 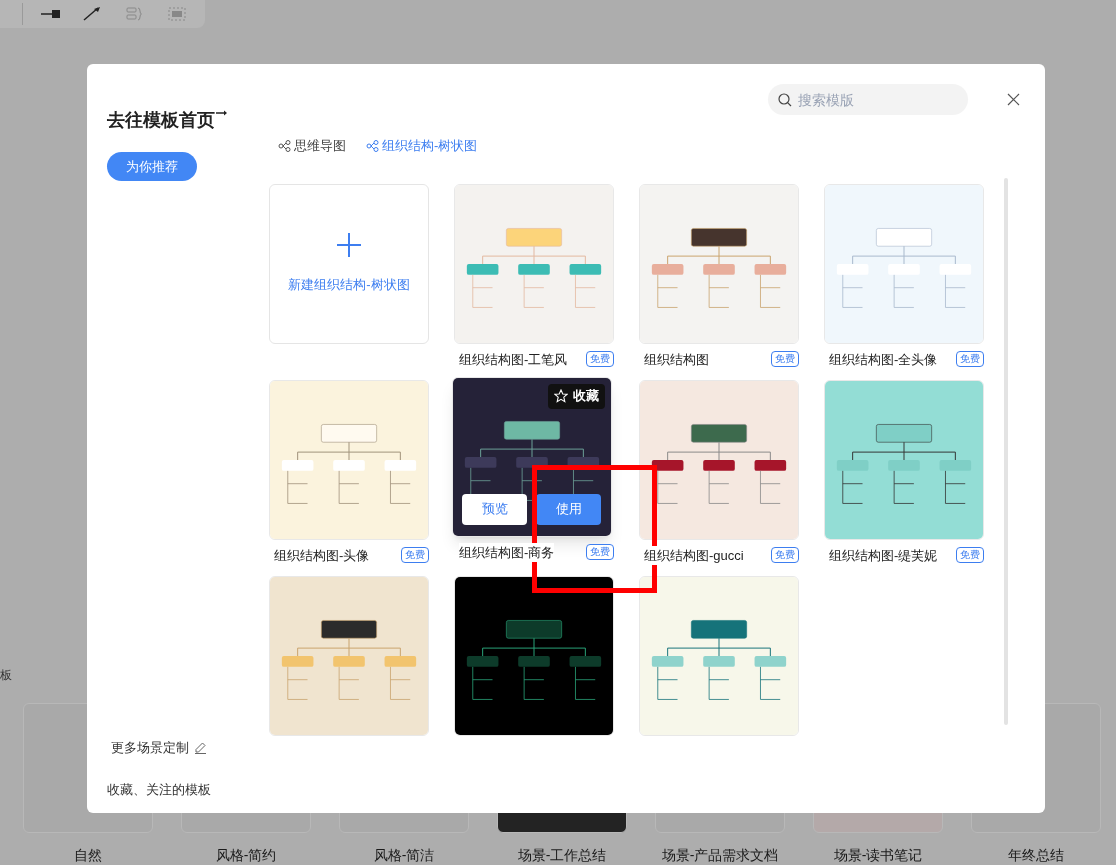 I want to click on template-label: 风格-简洁, so click(x=404, y=855).